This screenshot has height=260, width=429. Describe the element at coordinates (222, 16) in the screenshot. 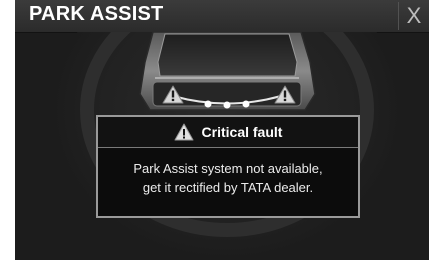

I see `header-bar: PARK ASSIST X` at that location.